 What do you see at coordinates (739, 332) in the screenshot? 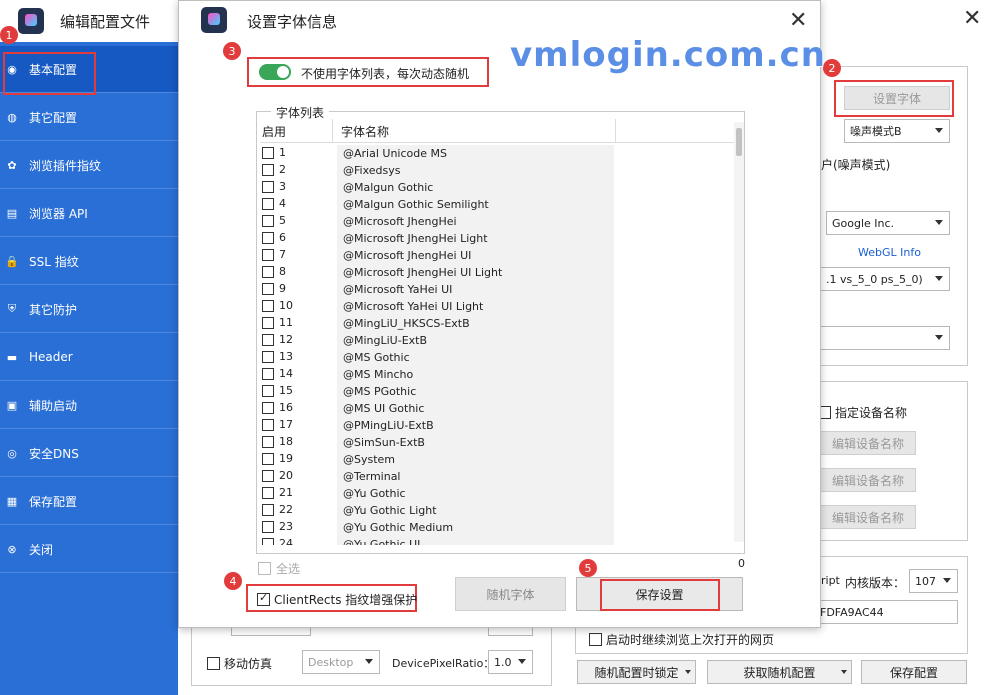
I see `vertical-scrollbar` at bounding box center [739, 332].